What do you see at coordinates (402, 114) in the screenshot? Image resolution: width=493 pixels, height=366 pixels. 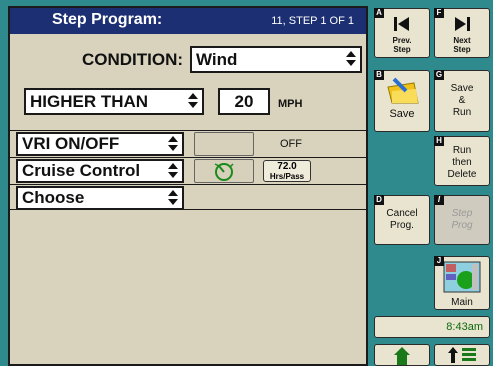 I see `save-label: Save` at bounding box center [402, 114].